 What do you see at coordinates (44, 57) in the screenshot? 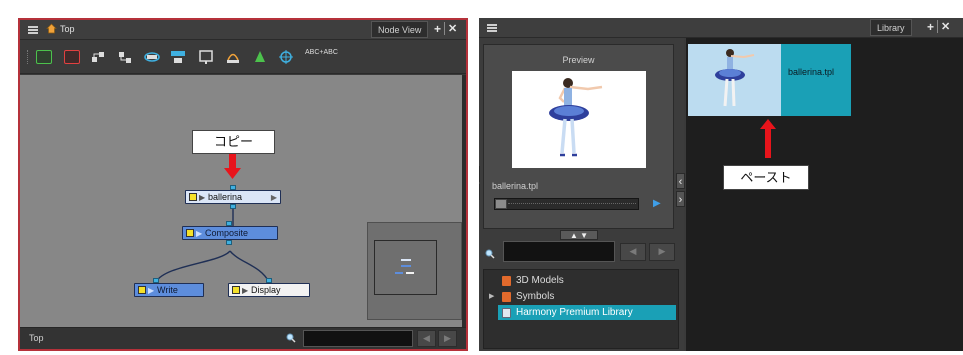
I see `peg-layer-icon` at bounding box center [44, 57].